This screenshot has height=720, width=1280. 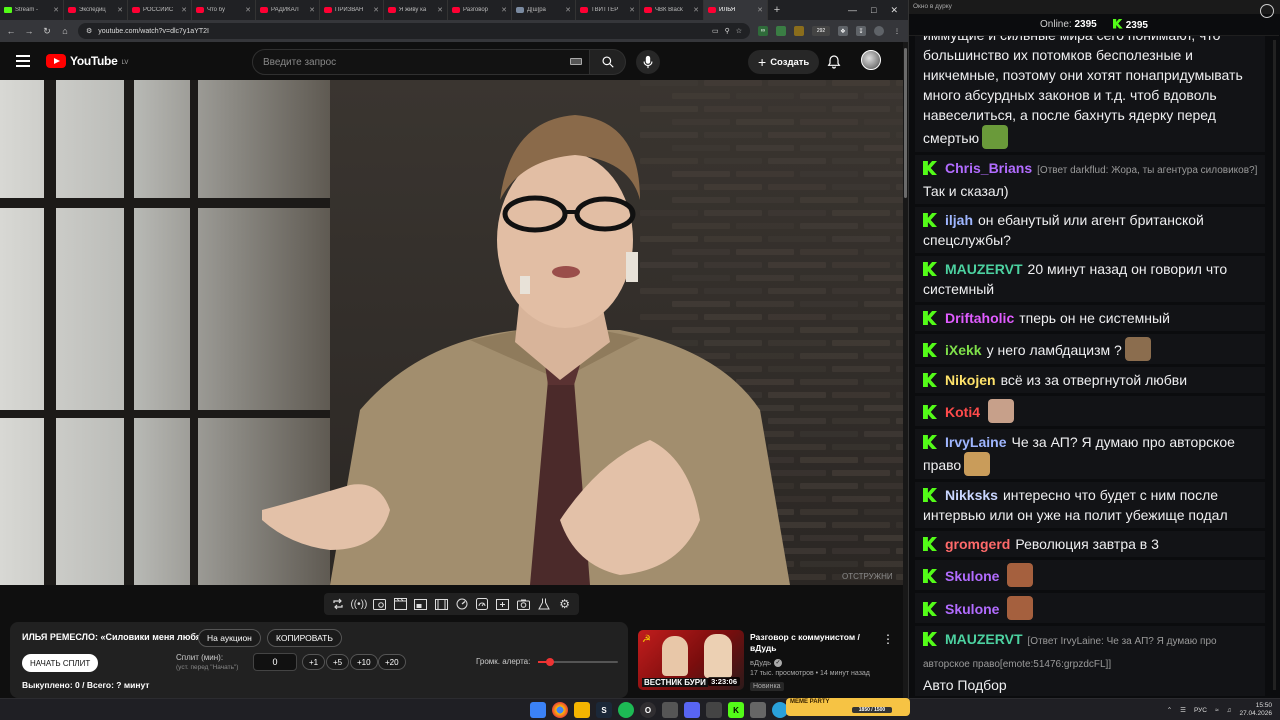 I want to click on more-options-icon: ⋮, so click(x=888, y=639).